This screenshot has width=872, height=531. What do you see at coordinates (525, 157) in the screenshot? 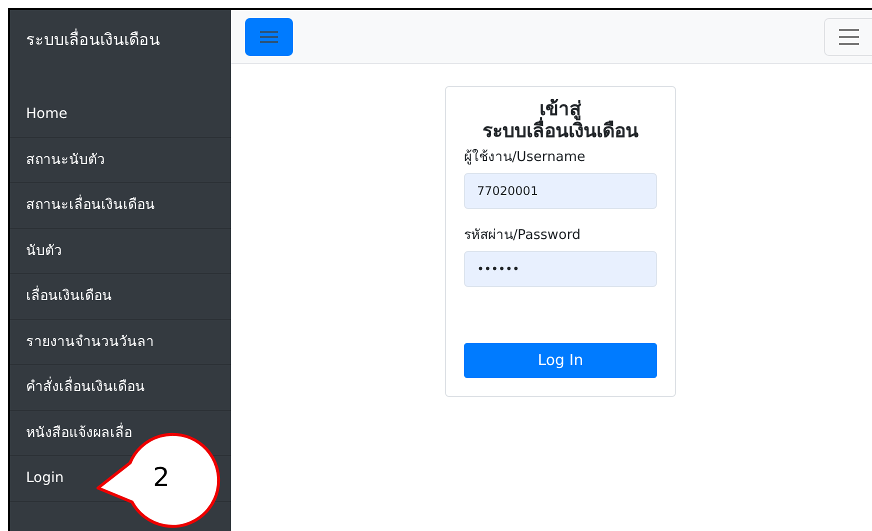
I see `username-label: ผู้ใช้งาน/Username` at bounding box center [525, 157].